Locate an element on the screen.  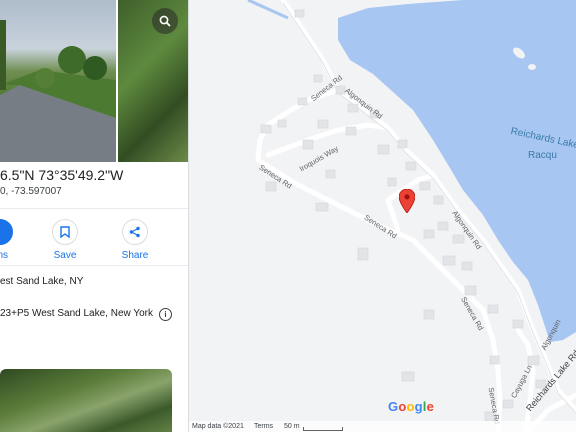
save-label: Save is located at coordinates (65, 255).